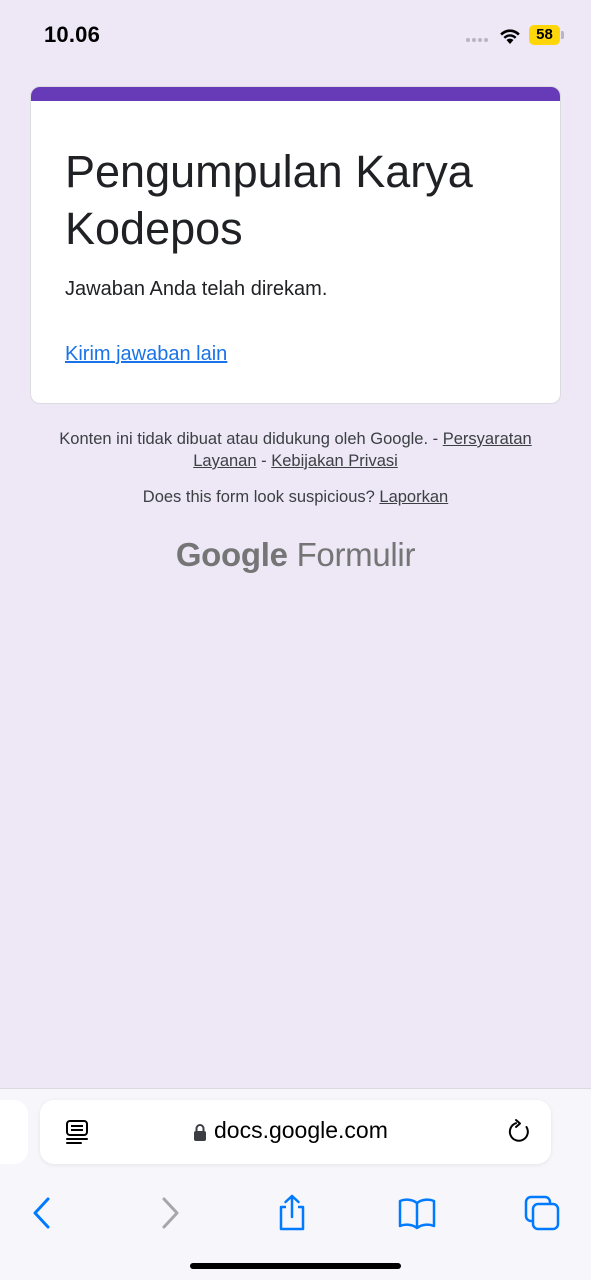 This screenshot has height=1280, width=591. Describe the element at coordinates (72, 34) in the screenshot. I see `status-time: 10.06` at that location.